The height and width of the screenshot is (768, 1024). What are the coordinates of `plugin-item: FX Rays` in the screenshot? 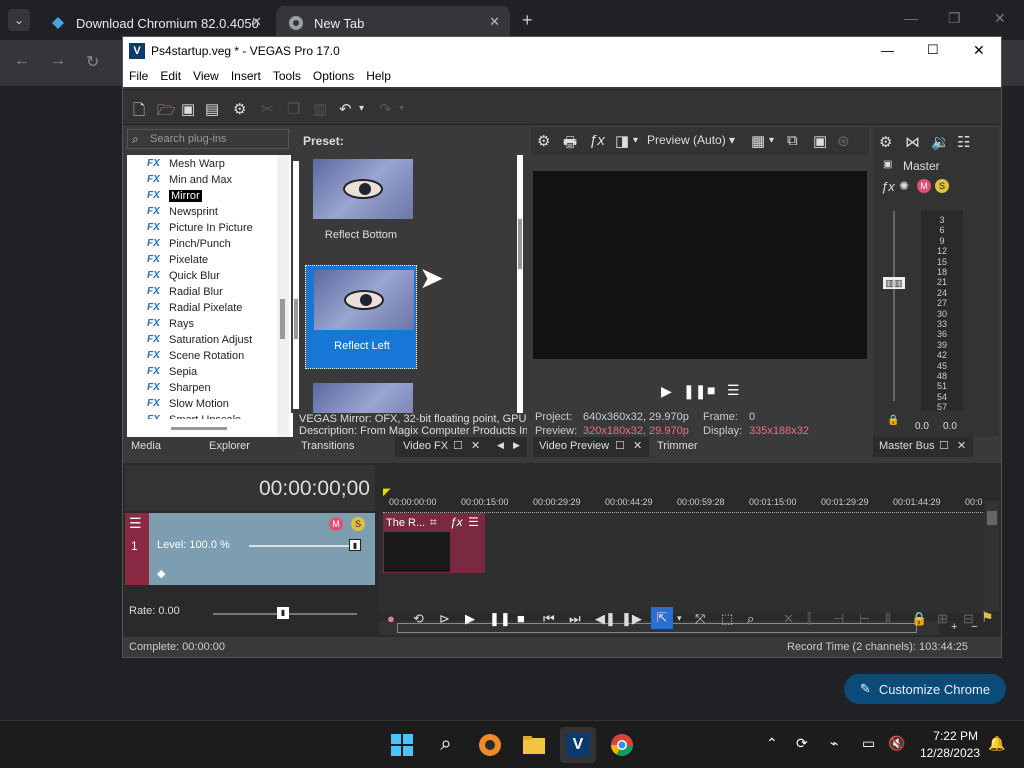 It's located at (170, 324).